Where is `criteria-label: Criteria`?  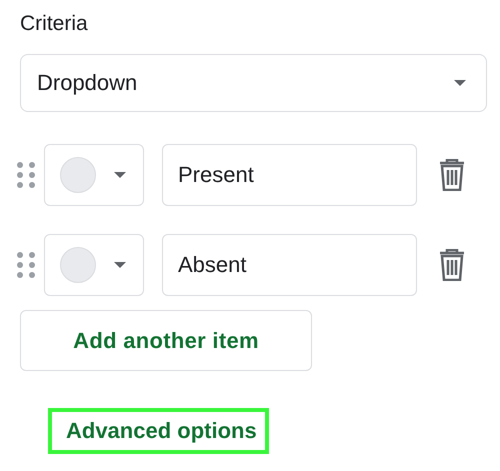 criteria-label: Criteria is located at coordinates (54, 24).